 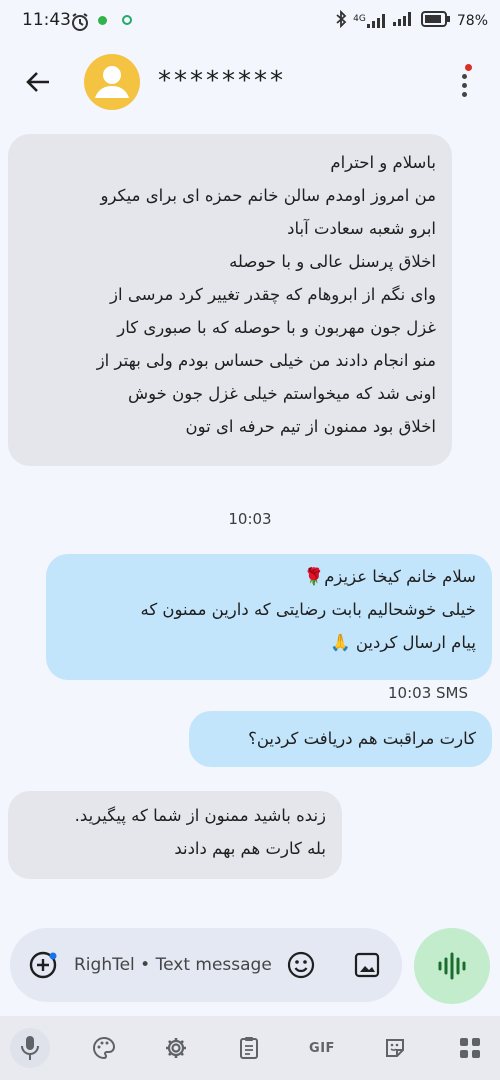 I want to click on person-icon, so click(x=112, y=82).